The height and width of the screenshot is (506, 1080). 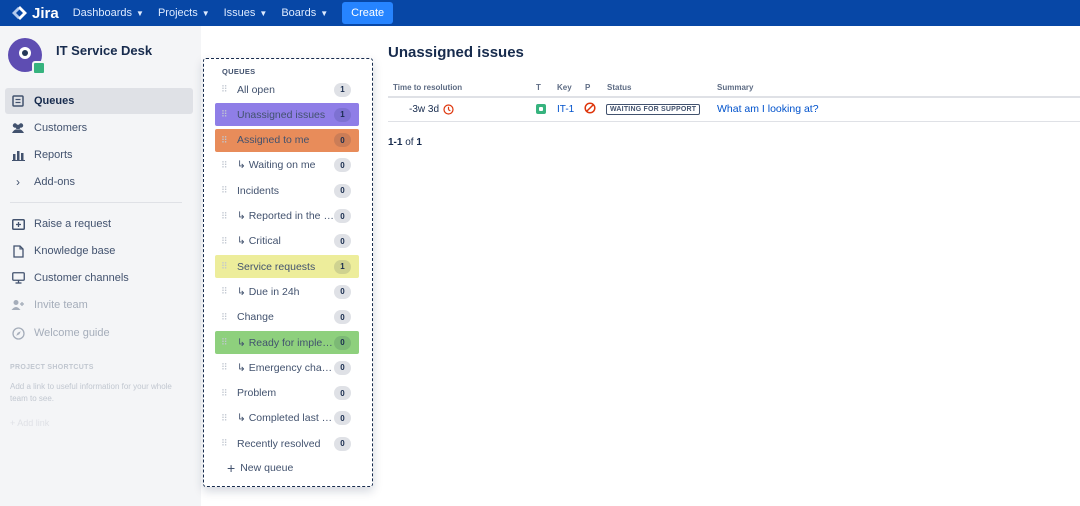 I want to click on priority-blocker-icon, so click(x=590, y=109).